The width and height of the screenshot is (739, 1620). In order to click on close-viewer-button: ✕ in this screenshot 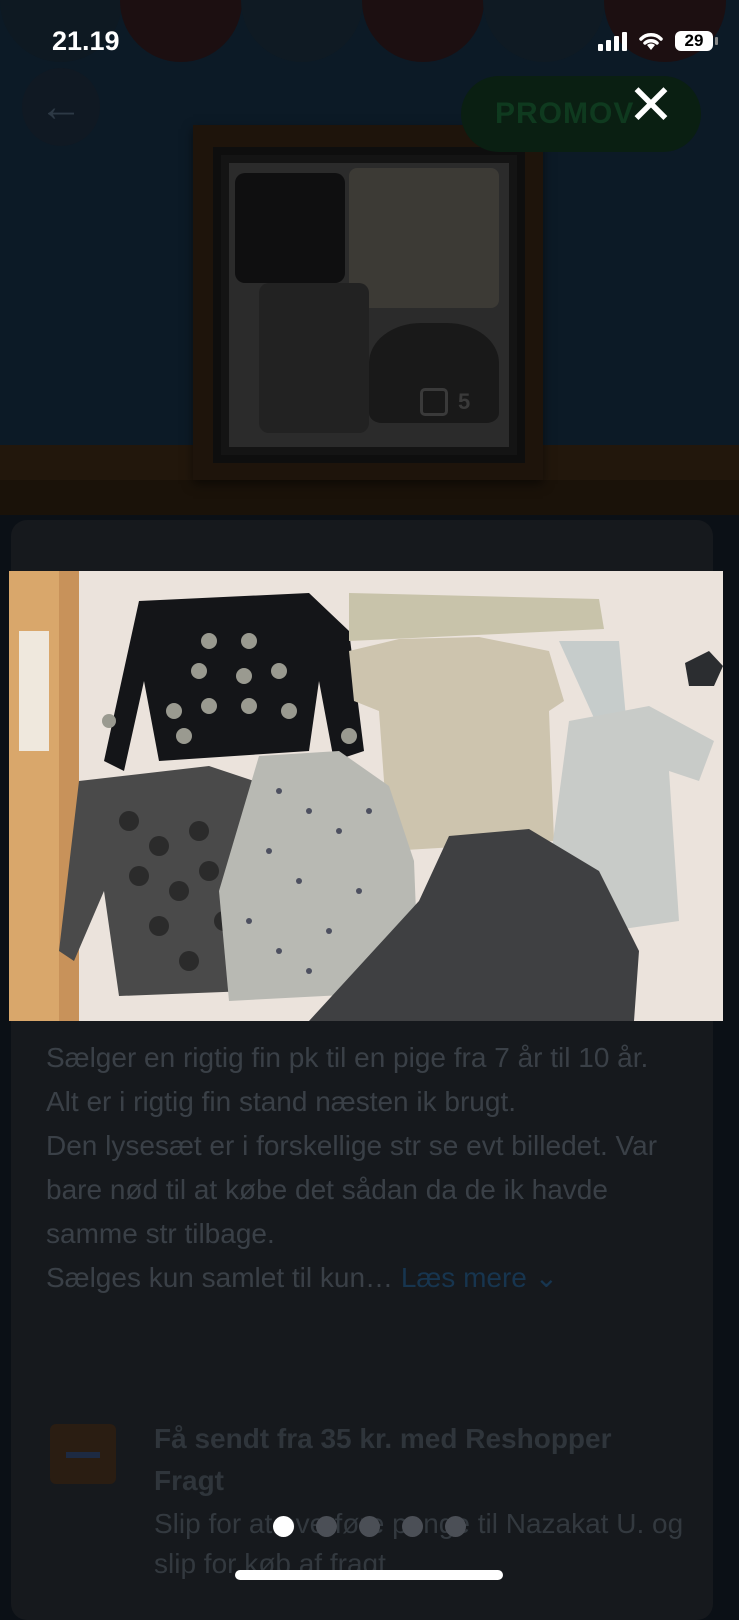, I will do `click(651, 105)`.